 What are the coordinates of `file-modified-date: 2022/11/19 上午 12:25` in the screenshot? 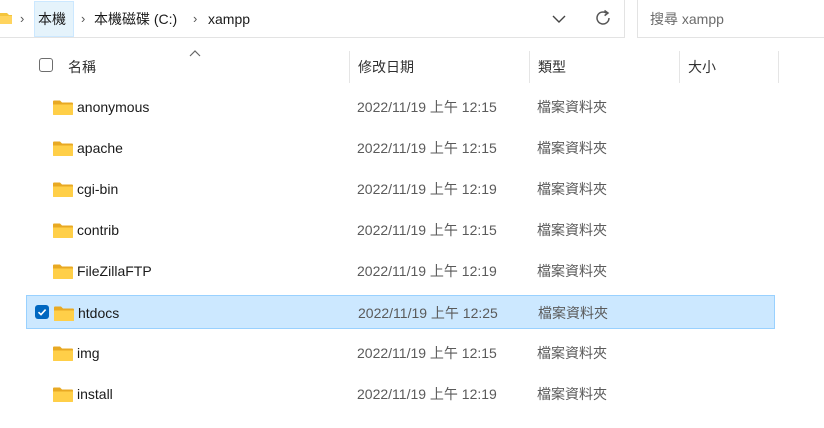 It's located at (428, 313).